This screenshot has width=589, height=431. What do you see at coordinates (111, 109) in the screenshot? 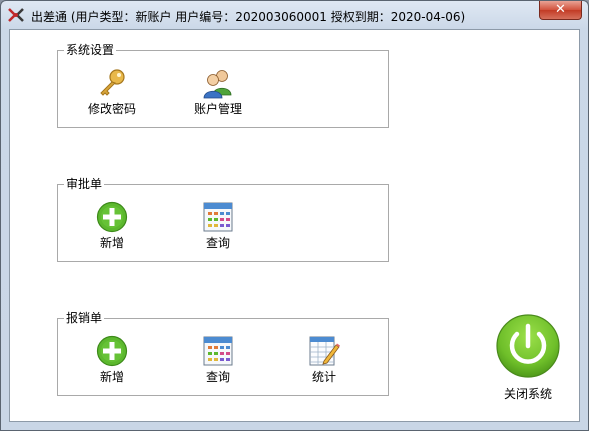
I see `button-label: 修改密码` at bounding box center [111, 109].